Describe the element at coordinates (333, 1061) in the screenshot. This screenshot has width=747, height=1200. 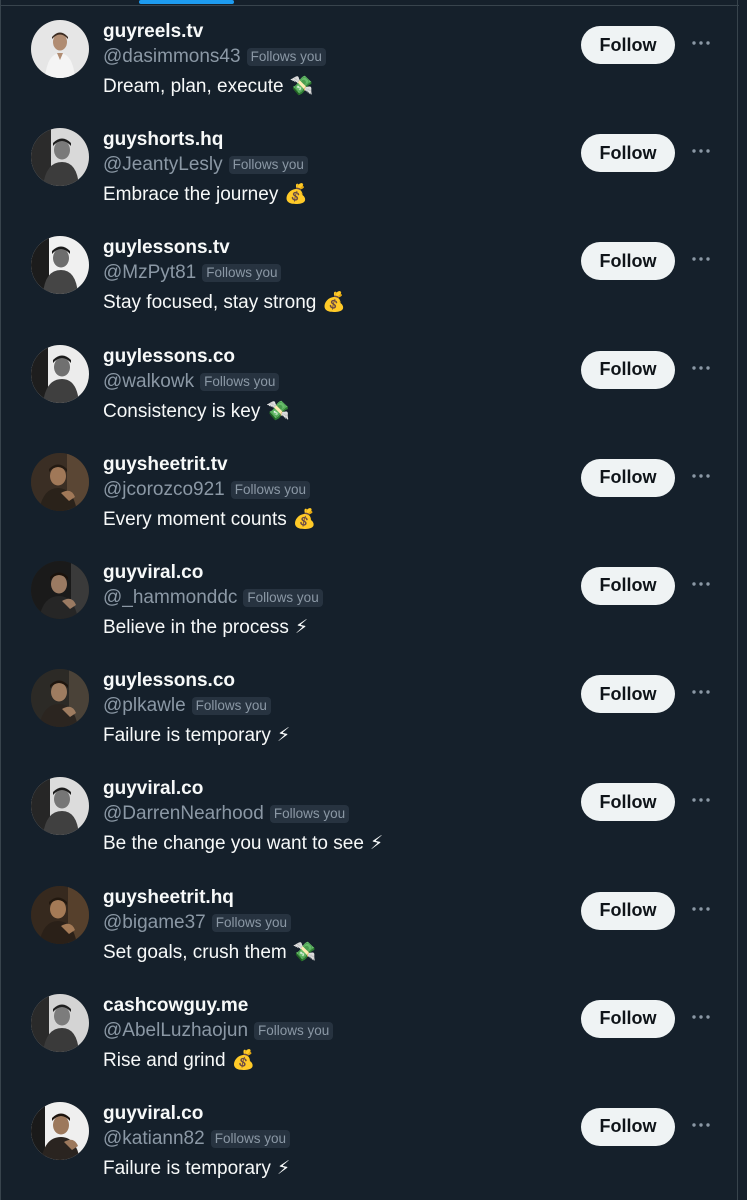
I see `user-bio: Rise and grind 💰` at that location.